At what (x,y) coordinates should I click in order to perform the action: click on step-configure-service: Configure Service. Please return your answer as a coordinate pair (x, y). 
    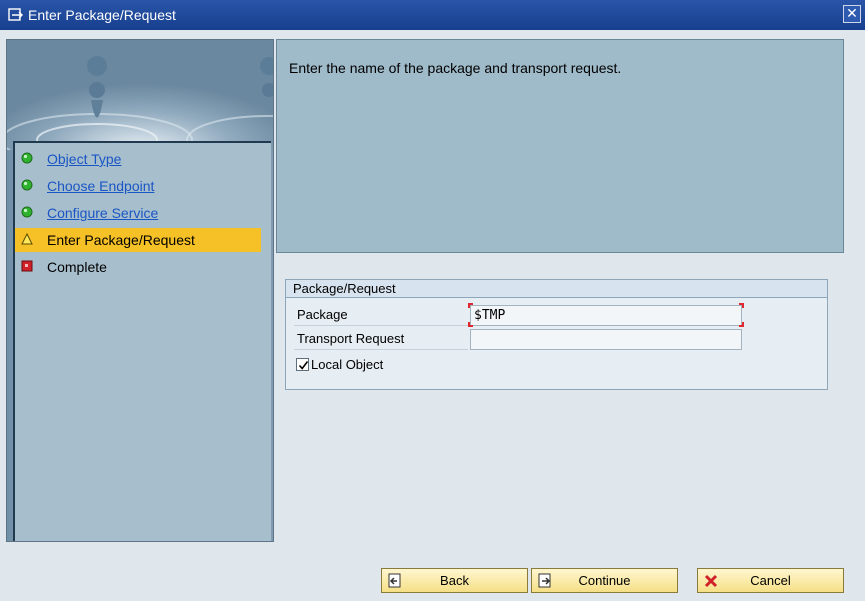
    Looking at the image, I should click on (138, 213).